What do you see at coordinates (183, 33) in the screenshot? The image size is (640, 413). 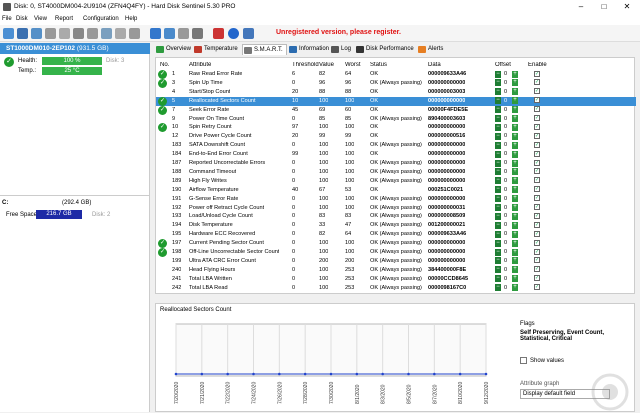 I see `monitor-icon` at bounding box center [183, 33].